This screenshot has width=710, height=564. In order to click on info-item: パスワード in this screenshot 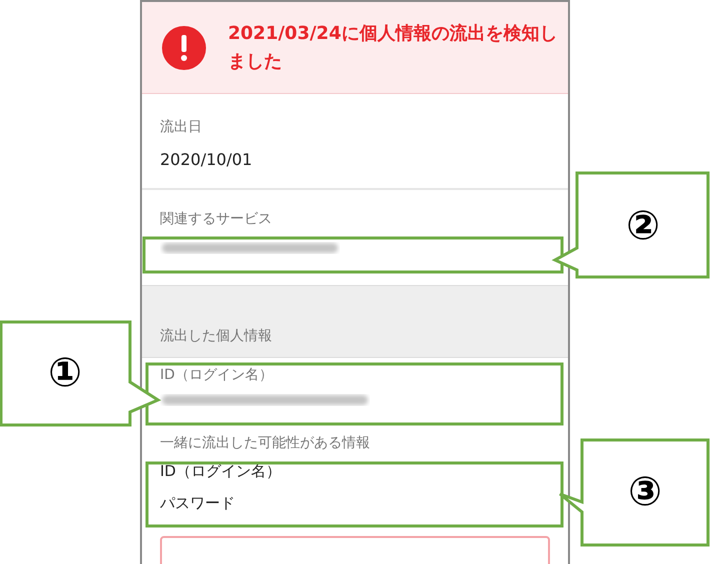, I will do `click(198, 503)`.